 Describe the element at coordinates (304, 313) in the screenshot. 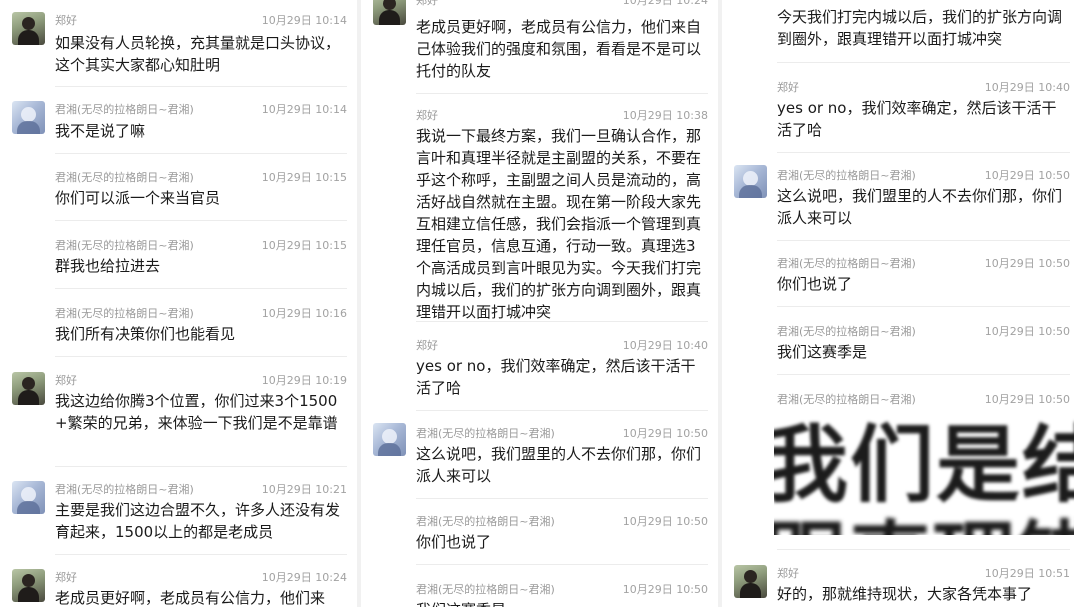

I see `message-time: 10月29日 10:16` at that location.